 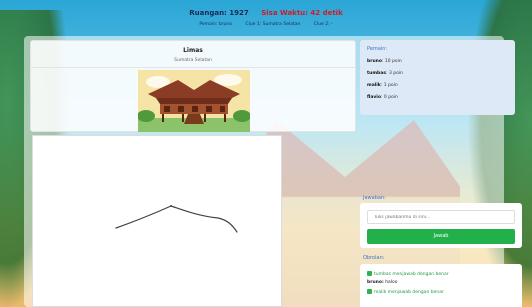 What do you see at coordinates (377, 49) in the screenshot?
I see `players-heading: Pemain:` at bounding box center [377, 49].